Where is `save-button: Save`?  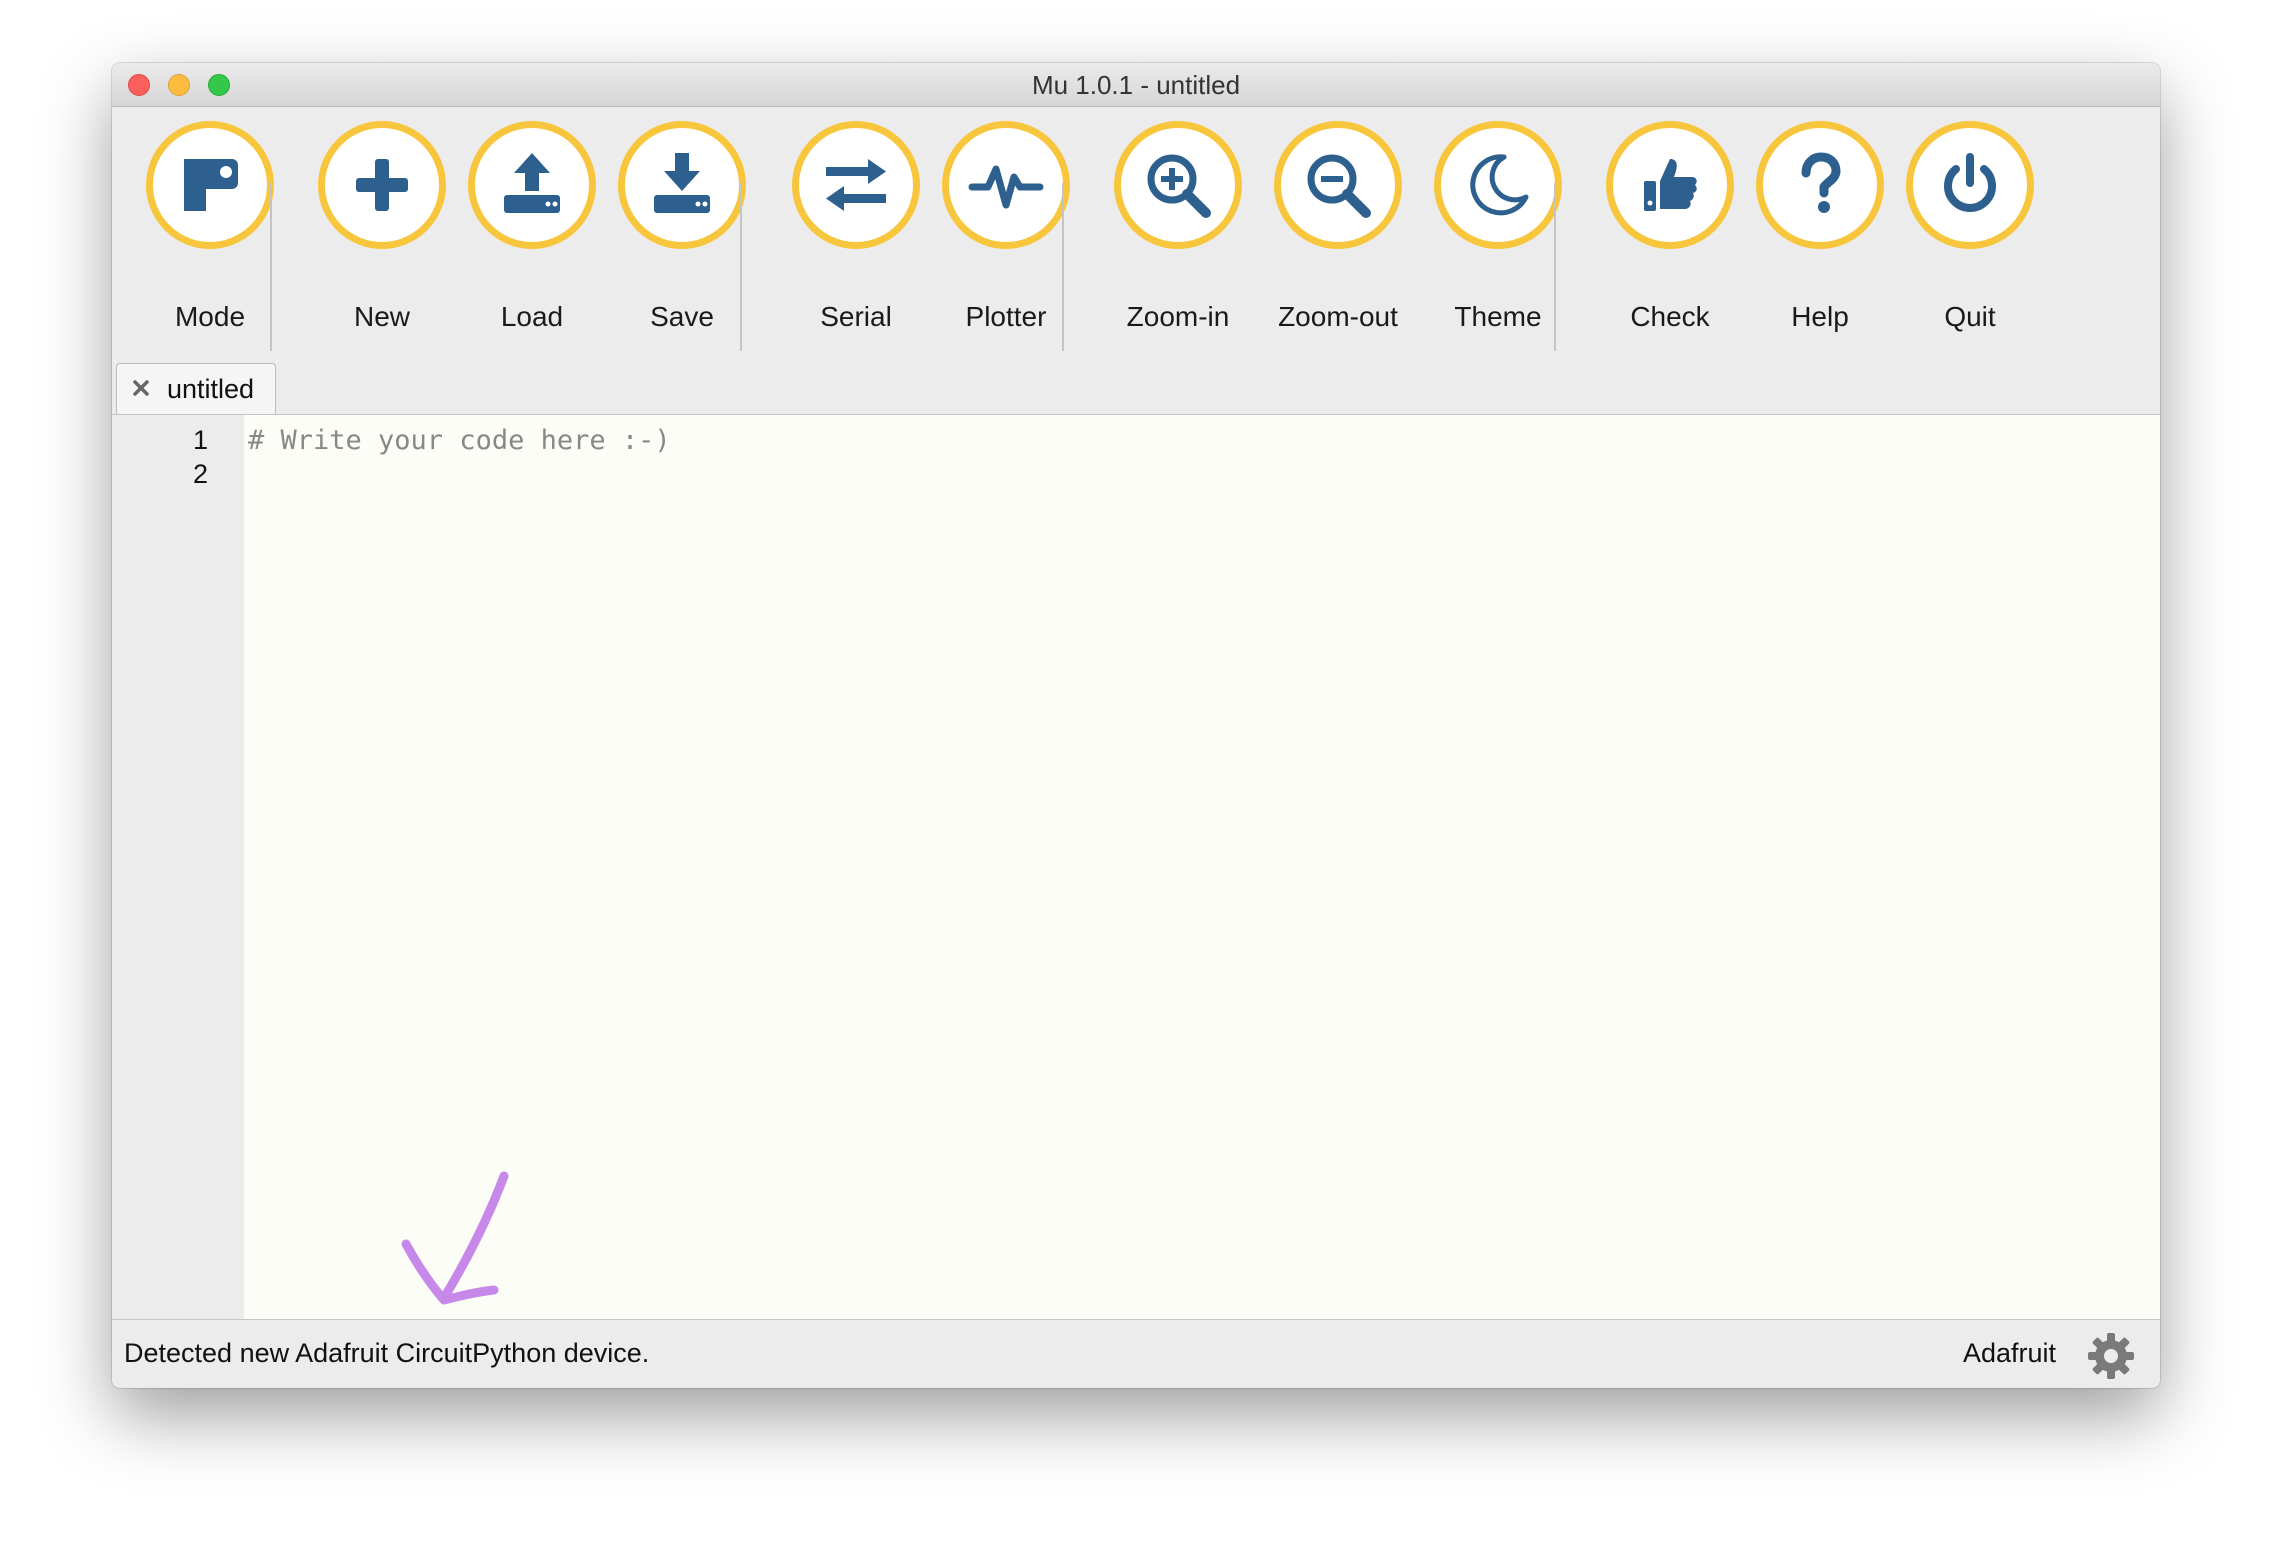
save-button: Save is located at coordinates (682, 232).